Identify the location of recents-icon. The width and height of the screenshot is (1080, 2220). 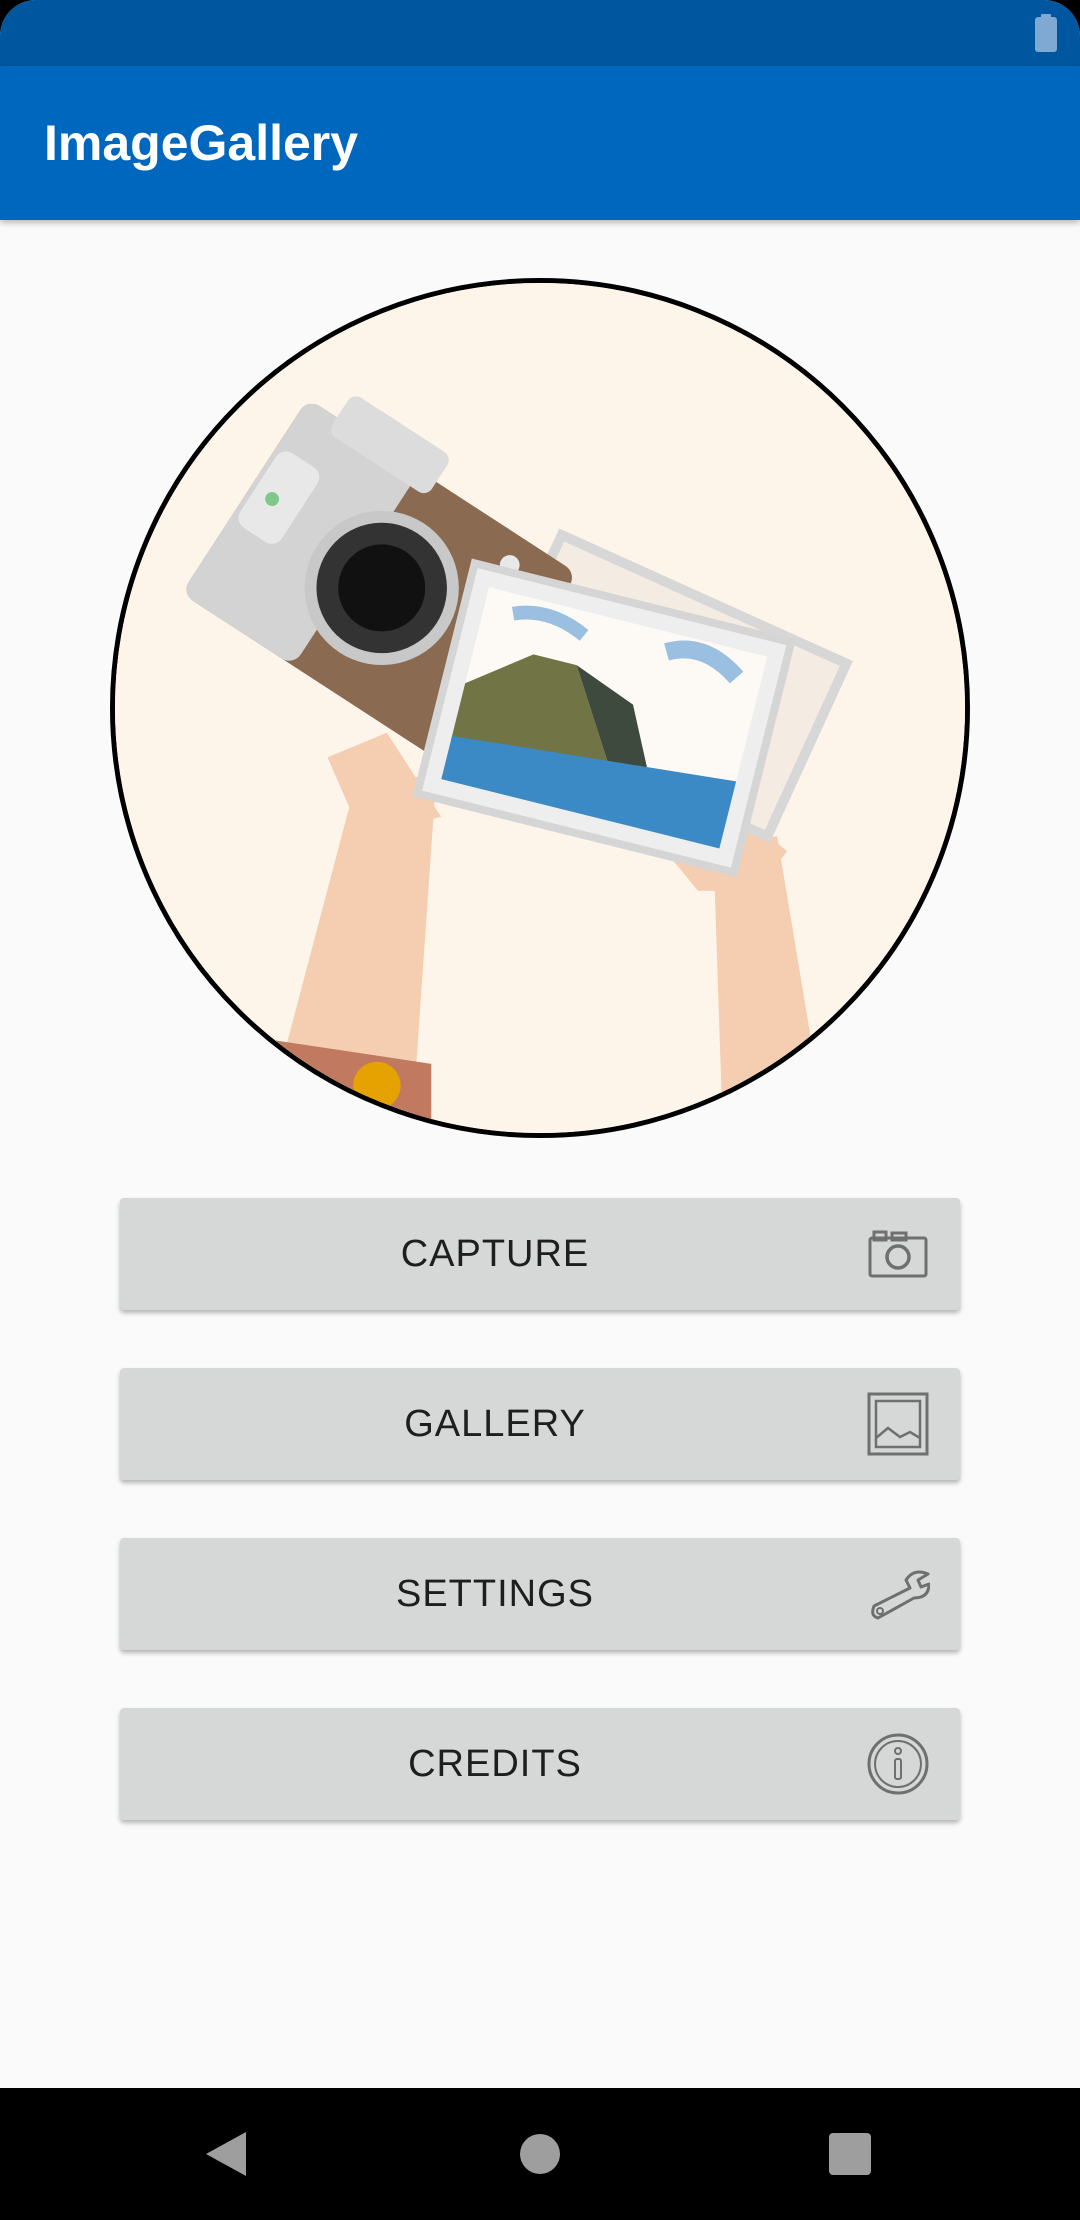
(850, 2154).